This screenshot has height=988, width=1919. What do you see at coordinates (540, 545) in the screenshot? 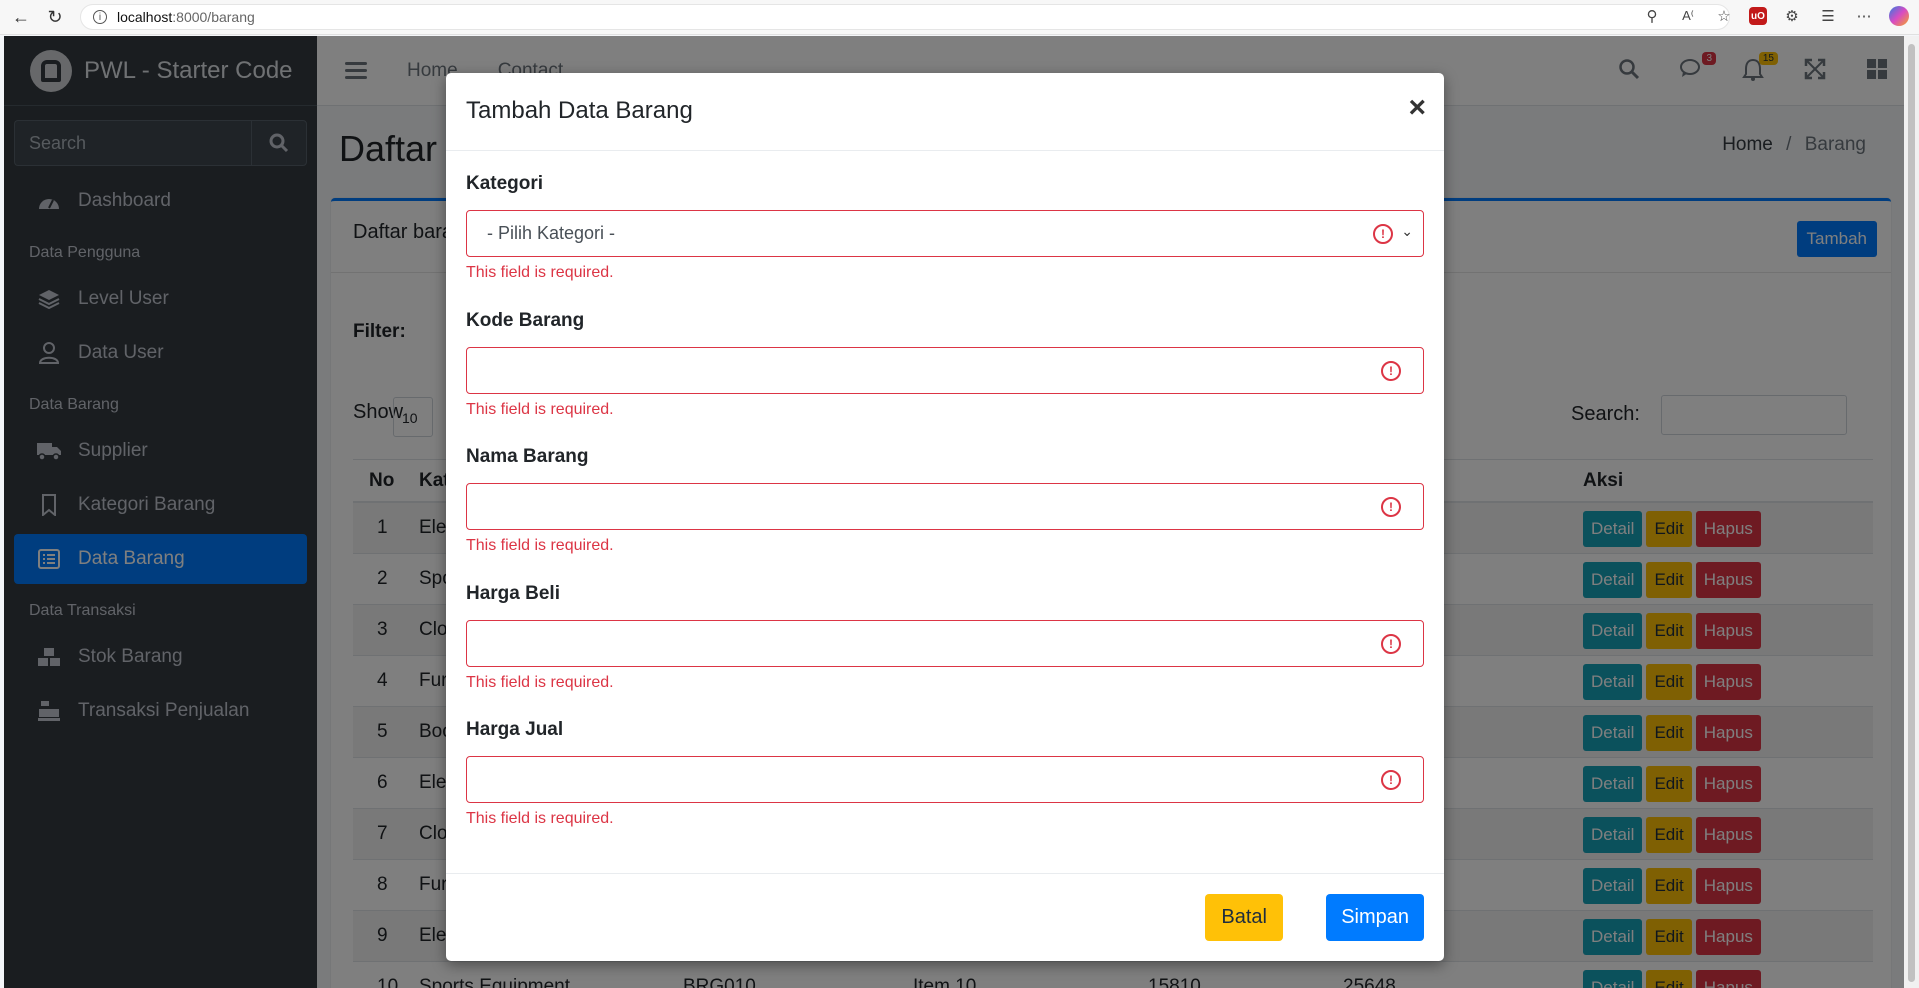
I see `nama-barang-error-message: This field is required.` at bounding box center [540, 545].